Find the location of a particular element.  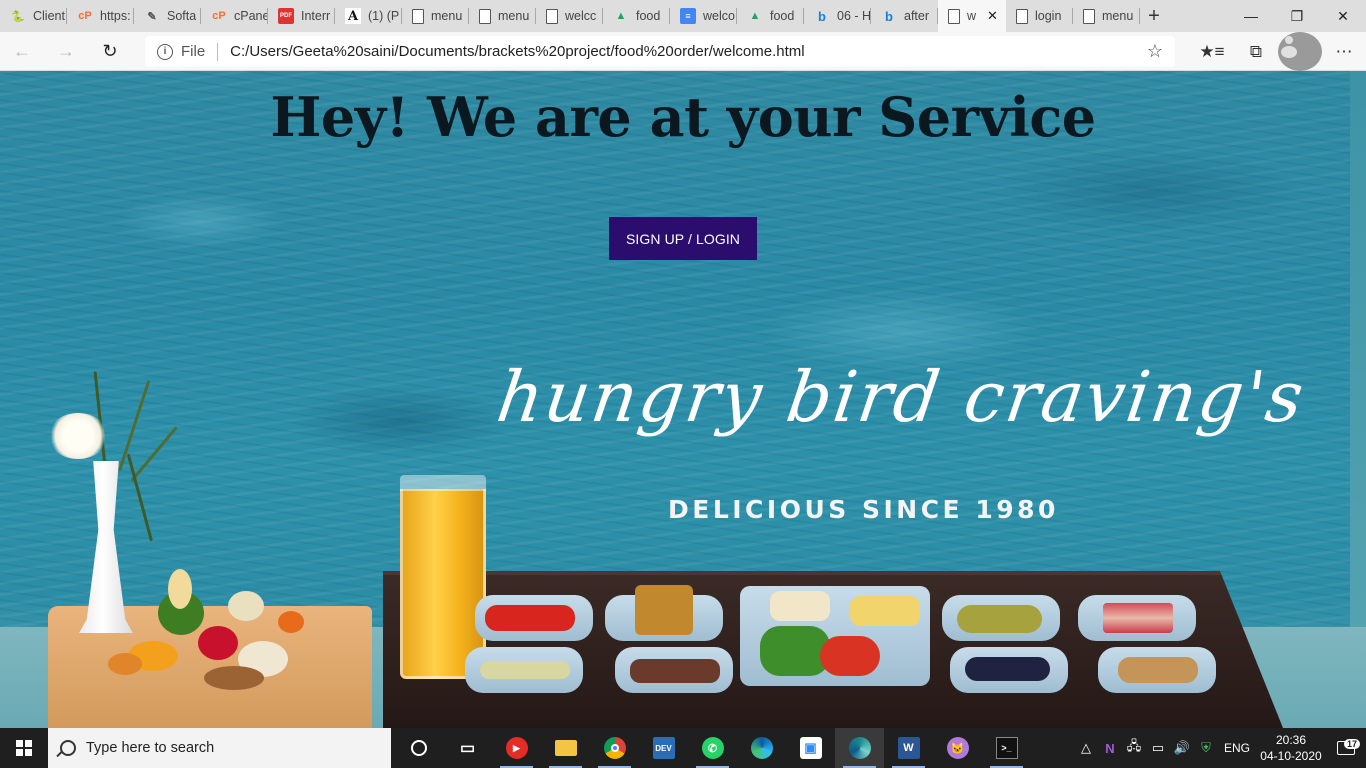

tab-label: Interr is located at coordinates (316, 16).